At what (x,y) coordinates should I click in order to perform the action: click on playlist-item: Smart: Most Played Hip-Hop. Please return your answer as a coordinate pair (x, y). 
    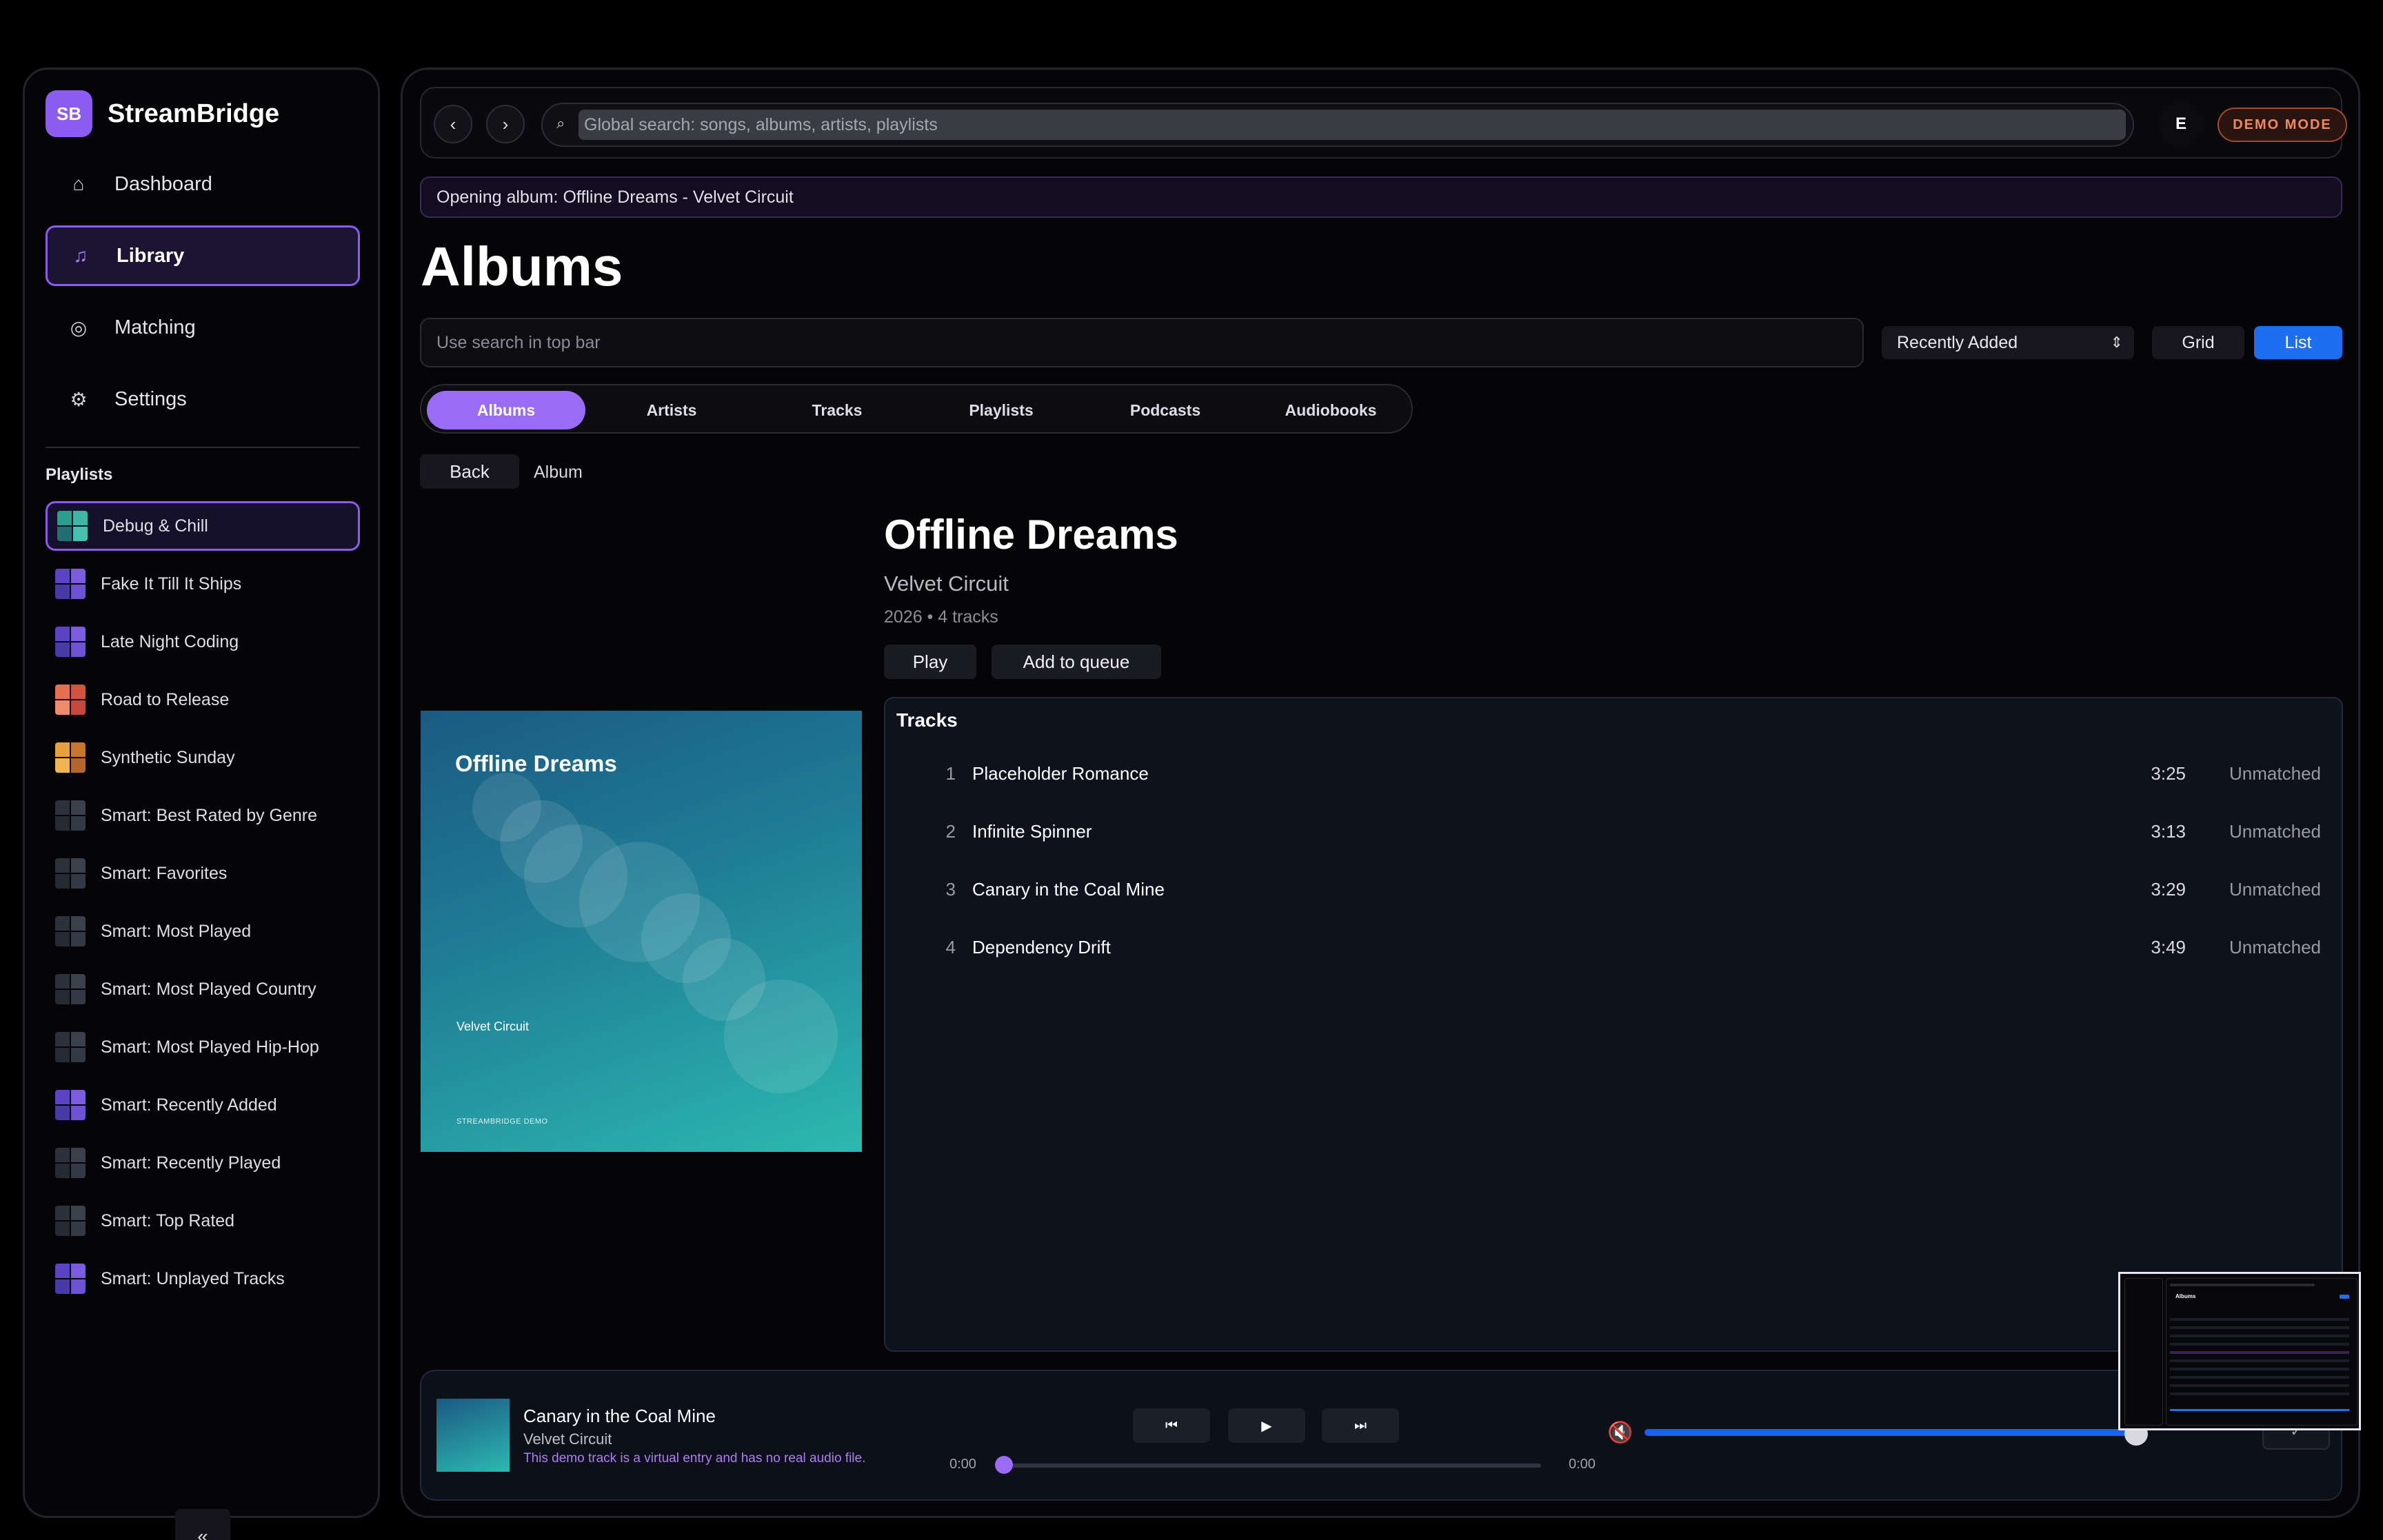
    Looking at the image, I should click on (203, 1047).